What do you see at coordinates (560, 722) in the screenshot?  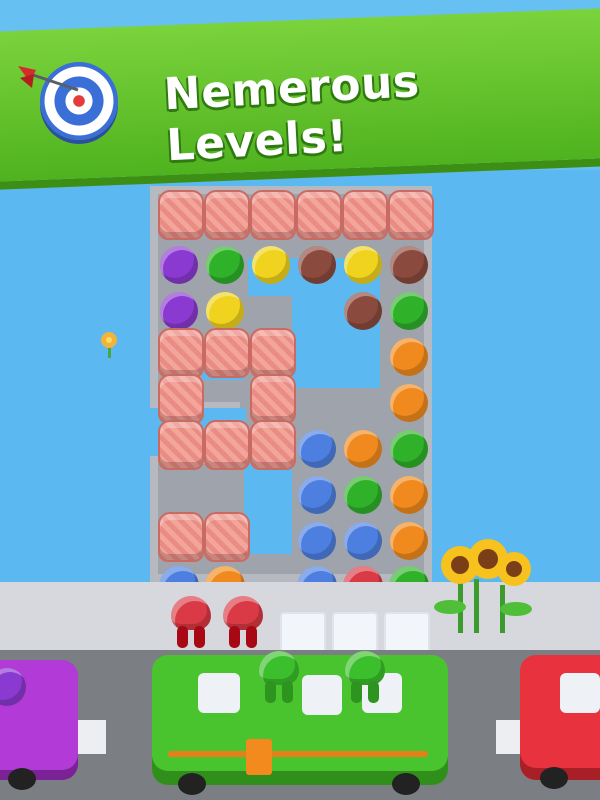 I see `right-bus` at bounding box center [560, 722].